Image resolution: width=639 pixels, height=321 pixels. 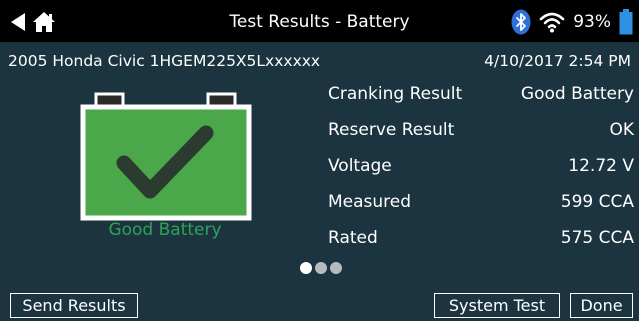 I want to click on date-time: 4/10/2017 2:54 PM, so click(x=557, y=61).